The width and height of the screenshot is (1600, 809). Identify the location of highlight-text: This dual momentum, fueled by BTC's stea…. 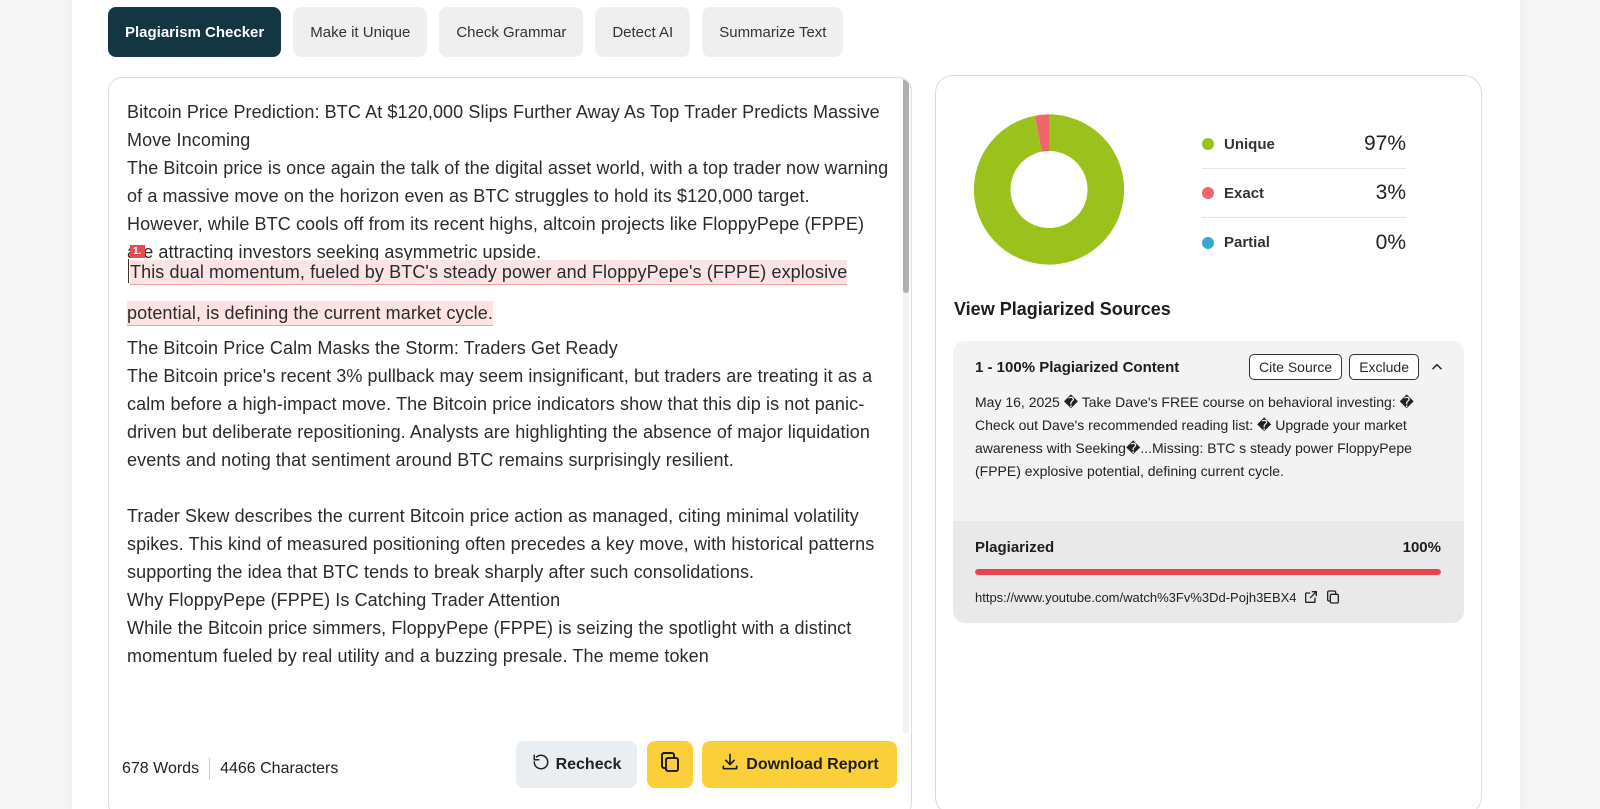
(487, 292).